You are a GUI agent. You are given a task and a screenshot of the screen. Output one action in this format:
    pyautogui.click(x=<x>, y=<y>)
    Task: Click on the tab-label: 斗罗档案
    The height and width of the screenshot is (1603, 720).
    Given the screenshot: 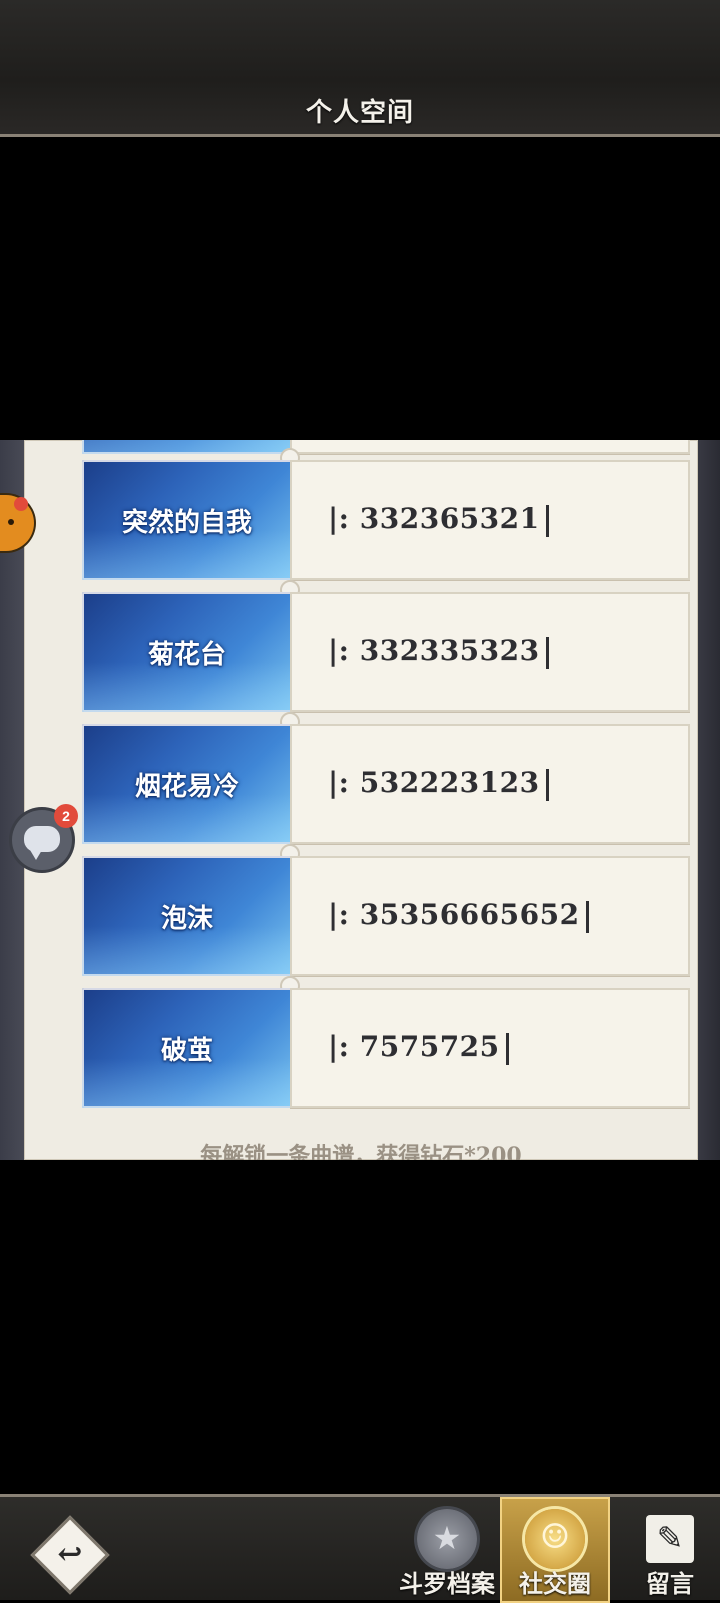 What is the action you would take?
    pyautogui.click(x=447, y=1583)
    